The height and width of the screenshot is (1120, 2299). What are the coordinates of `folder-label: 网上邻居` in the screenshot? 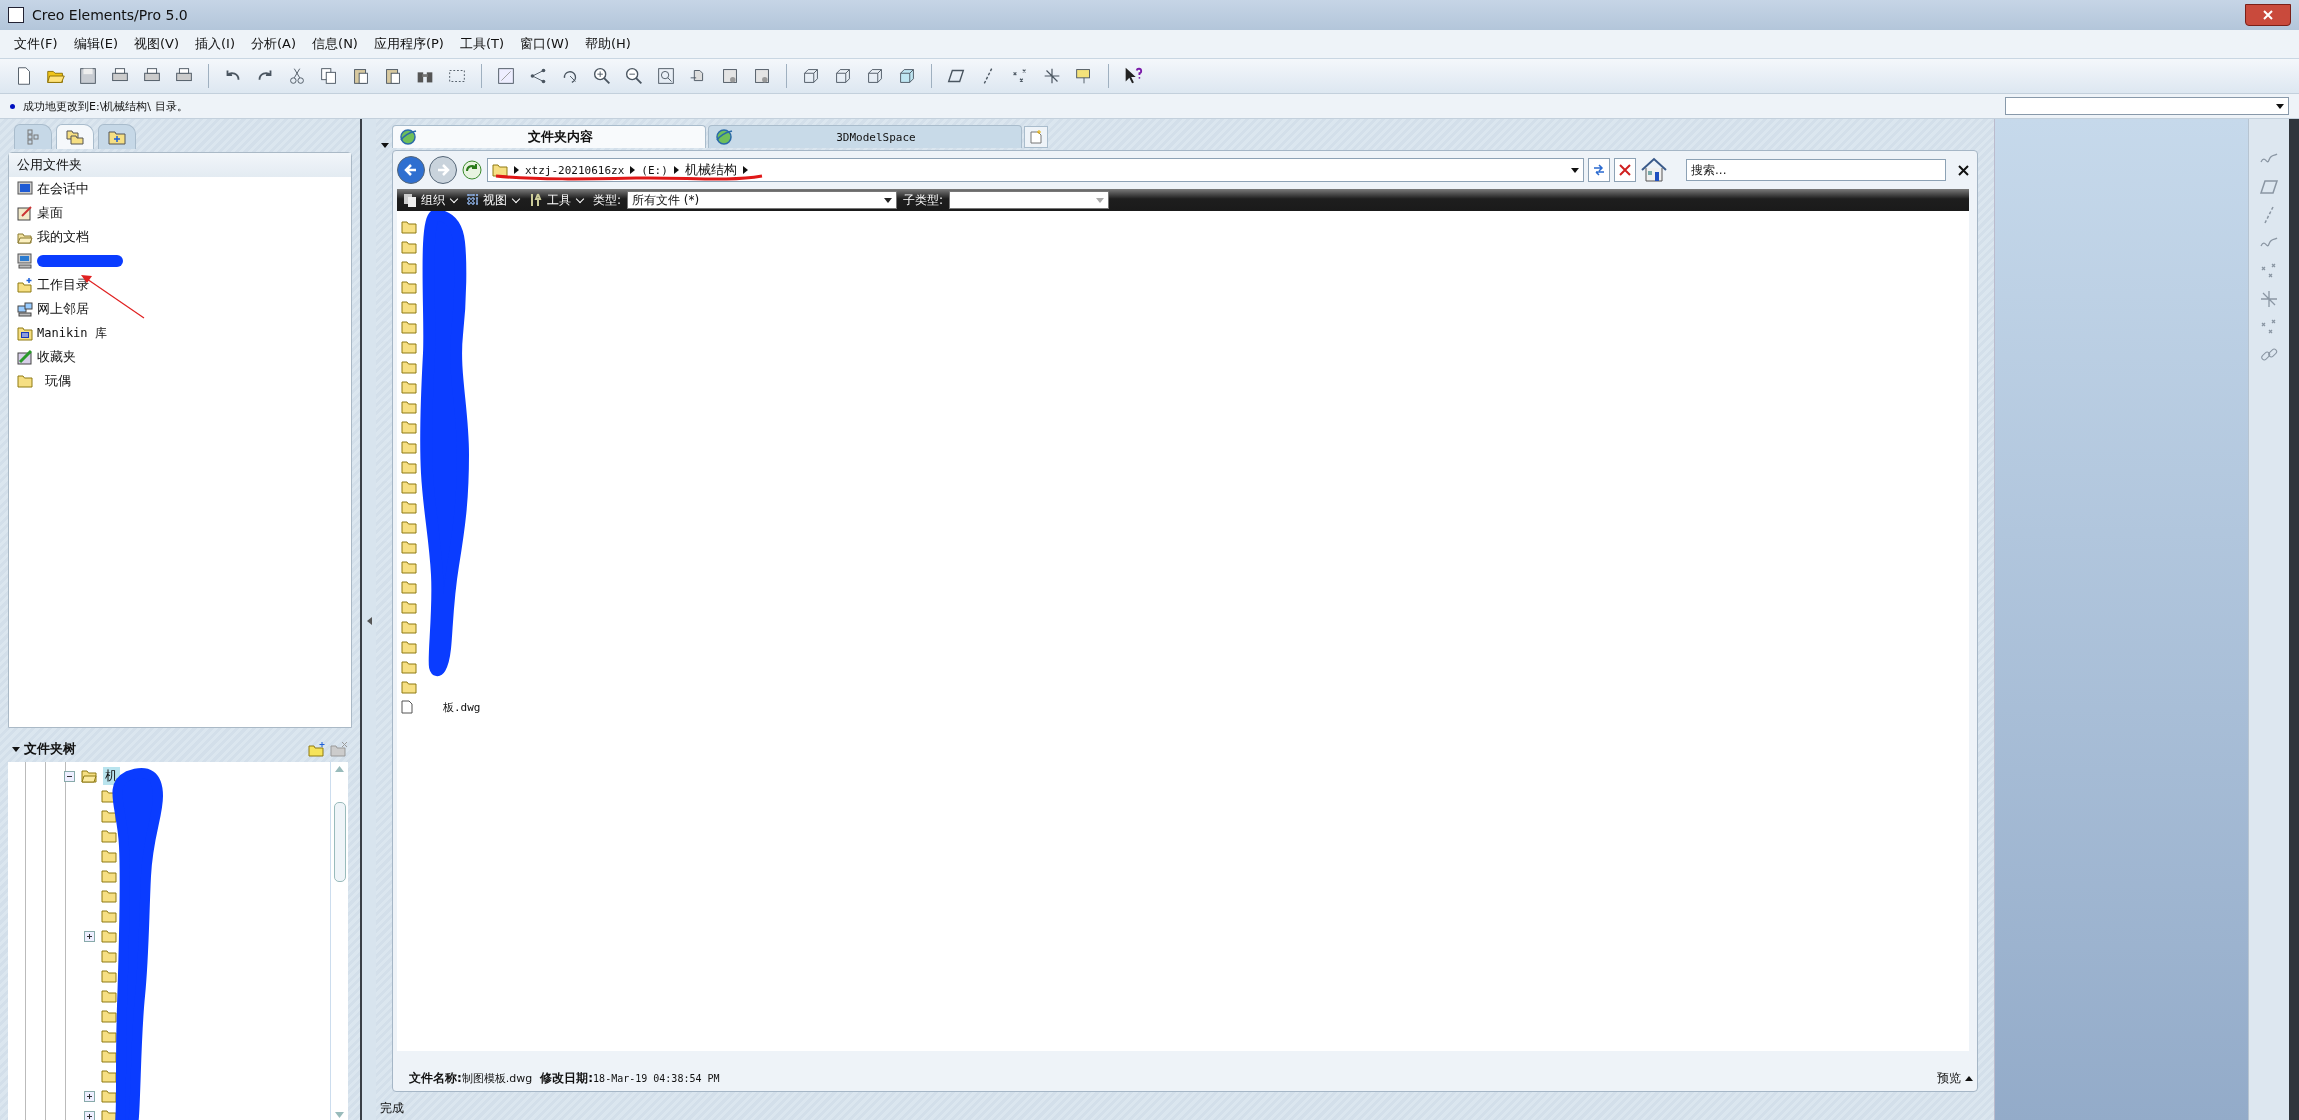 It's located at (63, 309).